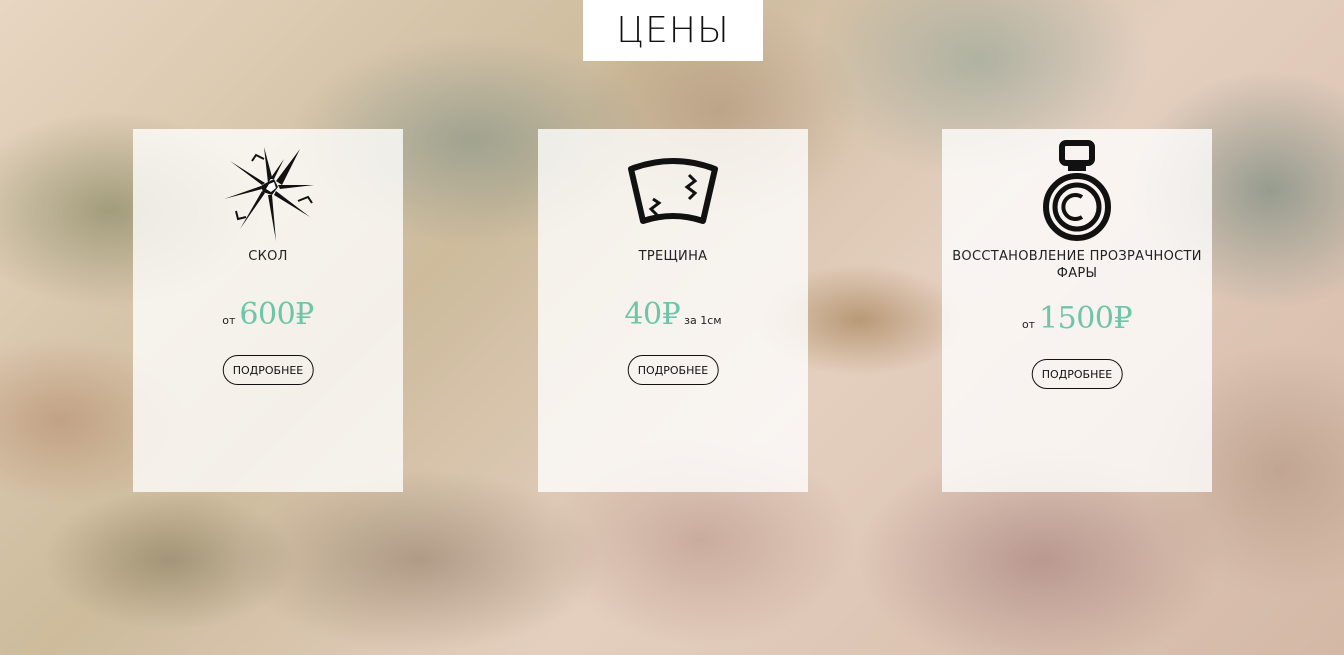  I want to click on chip-crack-icon, so click(268, 191).